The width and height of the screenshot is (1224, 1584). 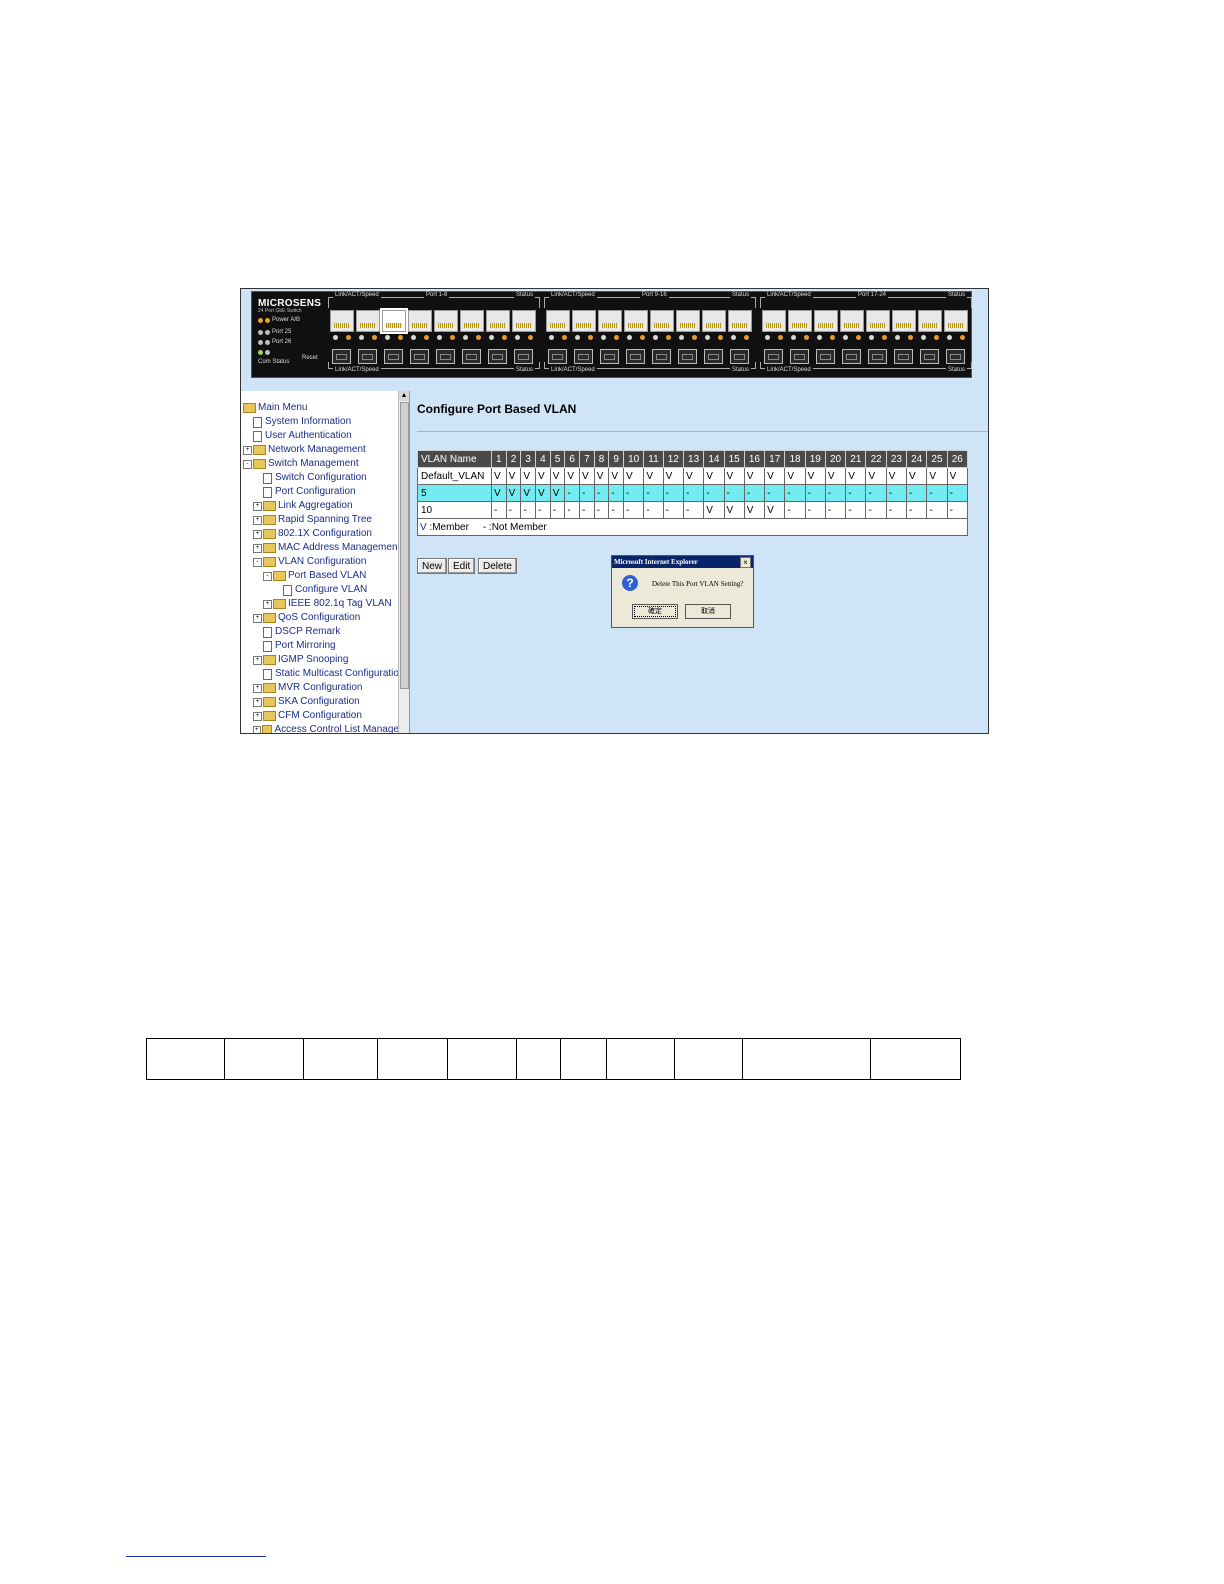 What do you see at coordinates (321, 408) in the screenshot?
I see `sidebar-item-main-menu: Main Menu` at bounding box center [321, 408].